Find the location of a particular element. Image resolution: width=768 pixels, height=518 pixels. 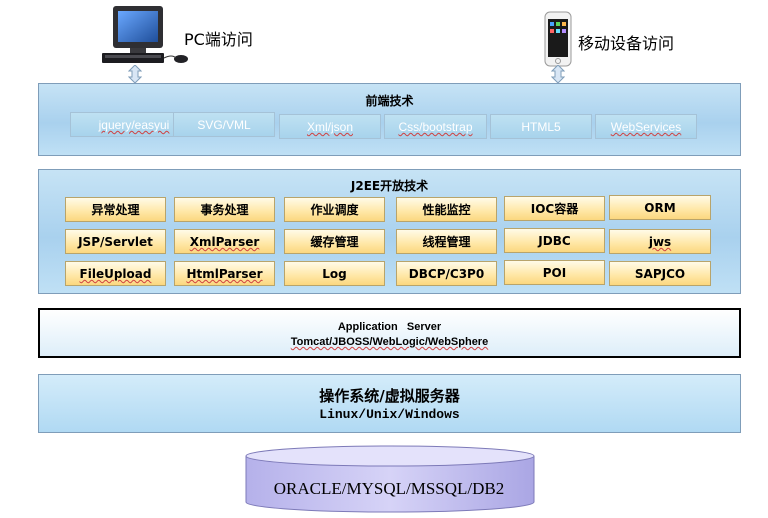

mobile-connector-arrow-icon is located at coordinates (558, 74).